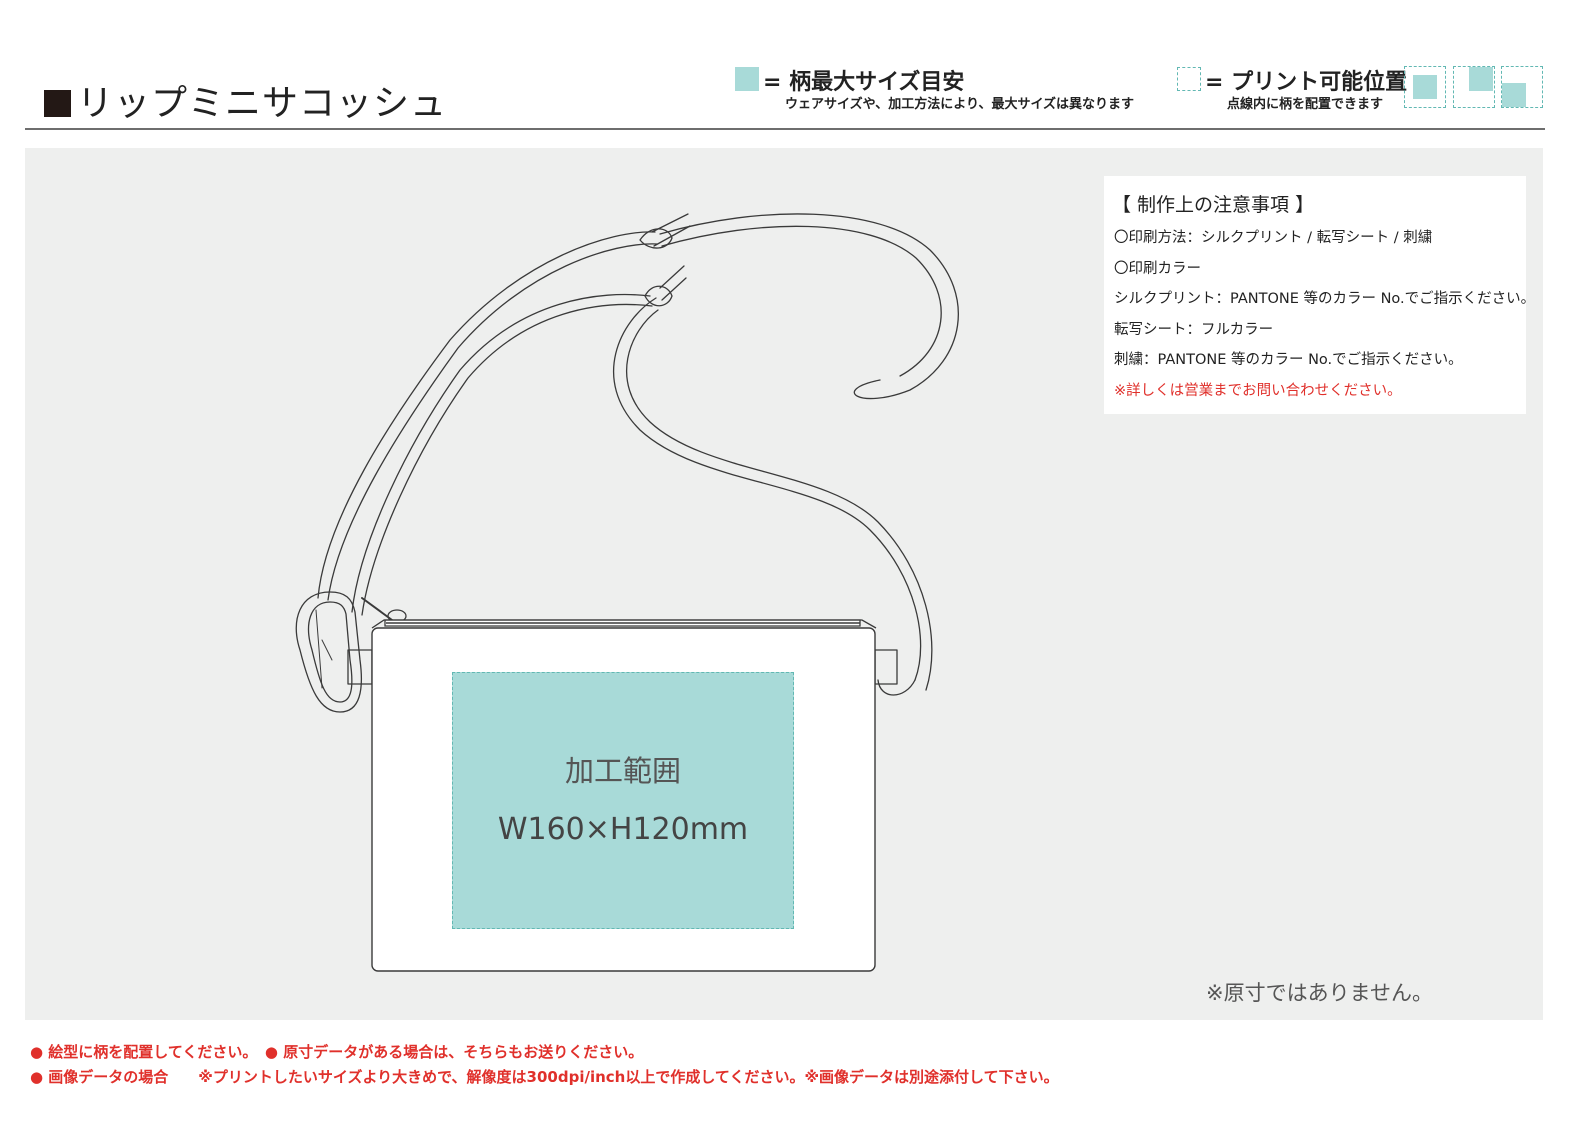 The image size is (1587, 1122). Describe the element at coordinates (1288, 360) in the screenshot. I see `note-line: 刺繍：PANTONE 等のカラー No.でご指示ください。` at that location.